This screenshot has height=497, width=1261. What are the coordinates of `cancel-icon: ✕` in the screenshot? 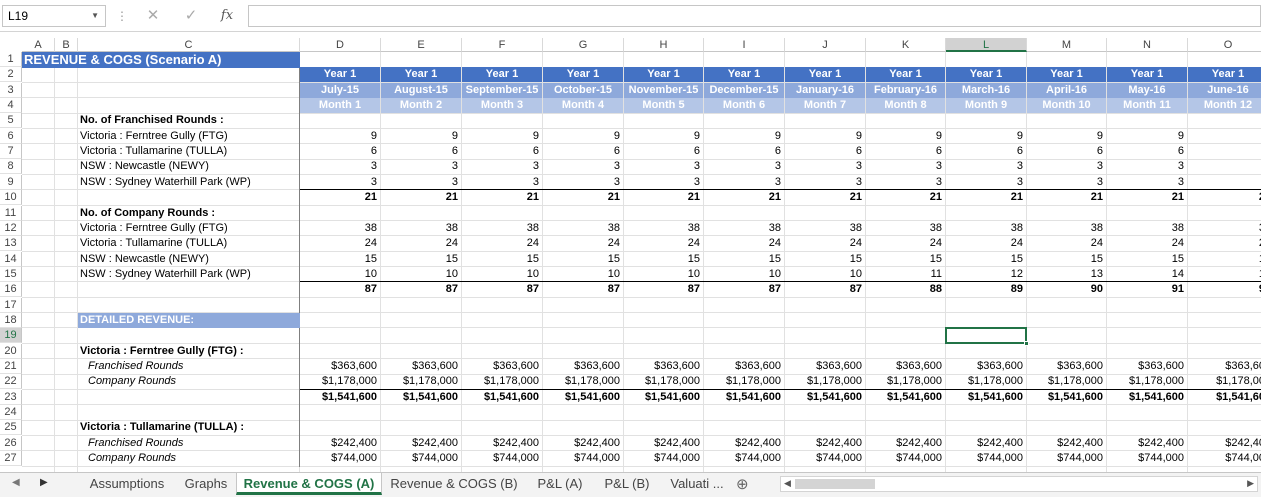 It's located at (153, 16).